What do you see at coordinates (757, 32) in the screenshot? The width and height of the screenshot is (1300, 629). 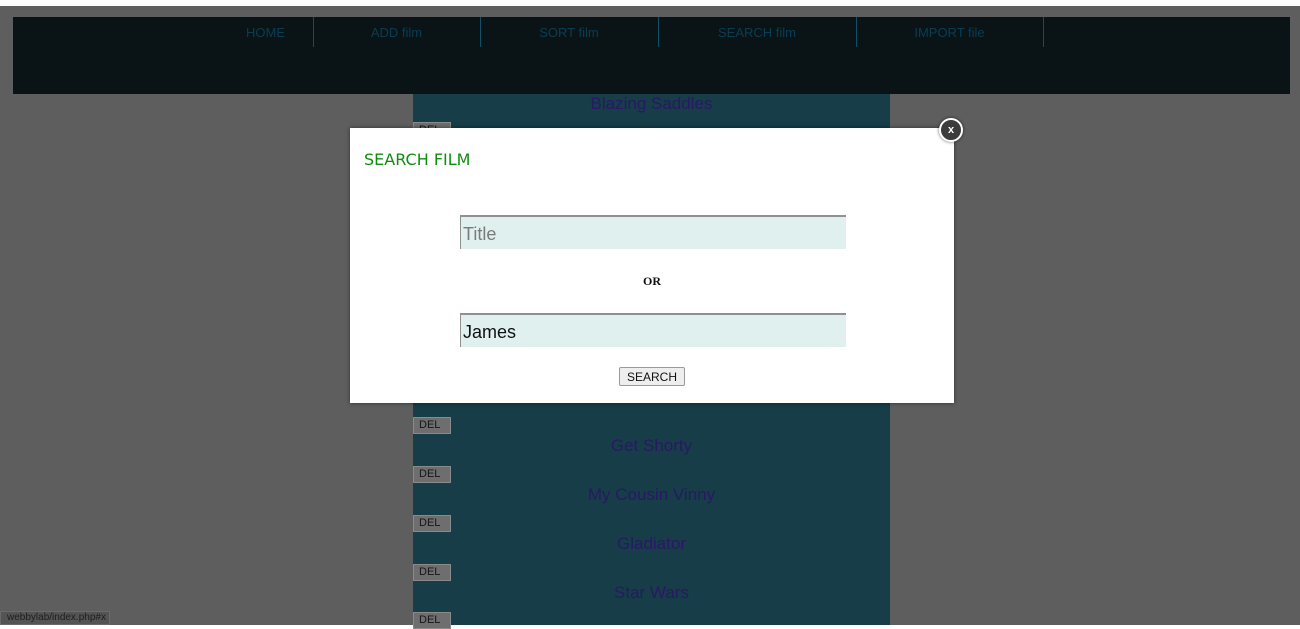 I see `nav-search-film: SEARCH film` at bounding box center [757, 32].